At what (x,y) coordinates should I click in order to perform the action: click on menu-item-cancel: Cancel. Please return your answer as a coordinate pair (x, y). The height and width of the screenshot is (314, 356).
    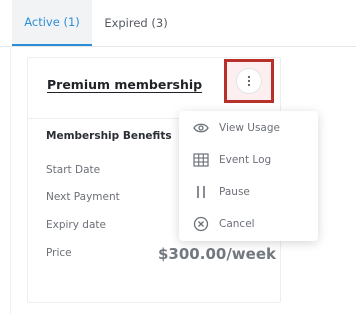
    Looking at the image, I should click on (248, 224).